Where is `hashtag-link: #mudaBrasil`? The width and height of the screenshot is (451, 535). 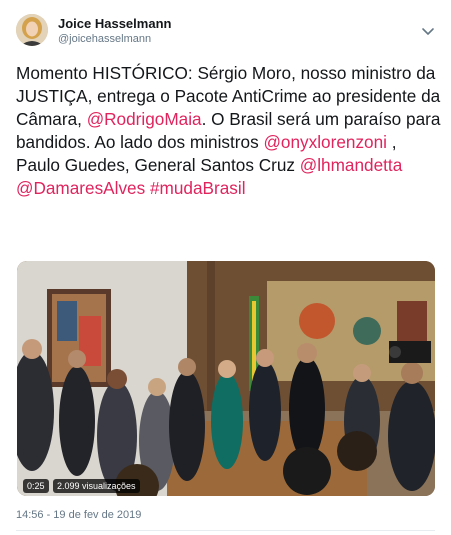 hashtag-link: #mudaBrasil is located at coordinates (198, 188).